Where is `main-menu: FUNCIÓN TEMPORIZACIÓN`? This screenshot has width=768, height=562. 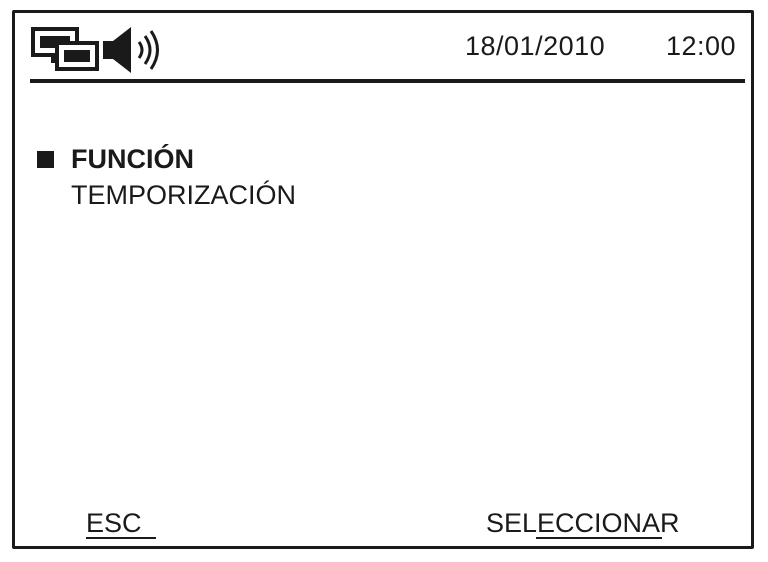 main-menu: FUNCIÓN TEMPORIZACIÓN is located at coordinates (166, 177).